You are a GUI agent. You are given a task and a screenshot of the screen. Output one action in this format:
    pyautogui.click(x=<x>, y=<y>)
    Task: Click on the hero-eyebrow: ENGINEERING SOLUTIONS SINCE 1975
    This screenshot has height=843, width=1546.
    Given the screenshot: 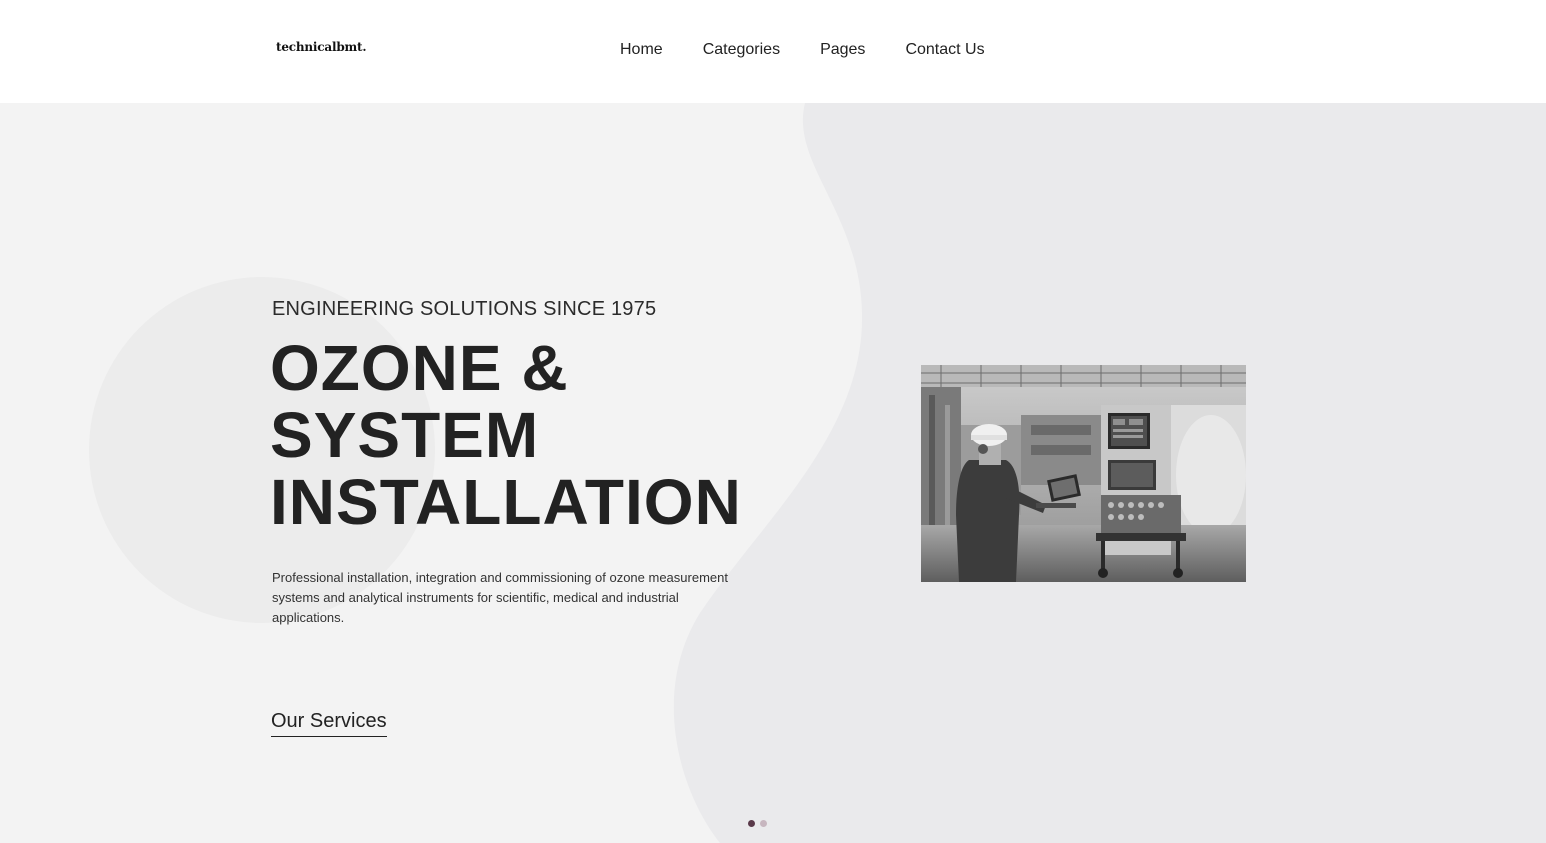 What is the action you would take?
    pyautogui.click(x=464, y=309)
    